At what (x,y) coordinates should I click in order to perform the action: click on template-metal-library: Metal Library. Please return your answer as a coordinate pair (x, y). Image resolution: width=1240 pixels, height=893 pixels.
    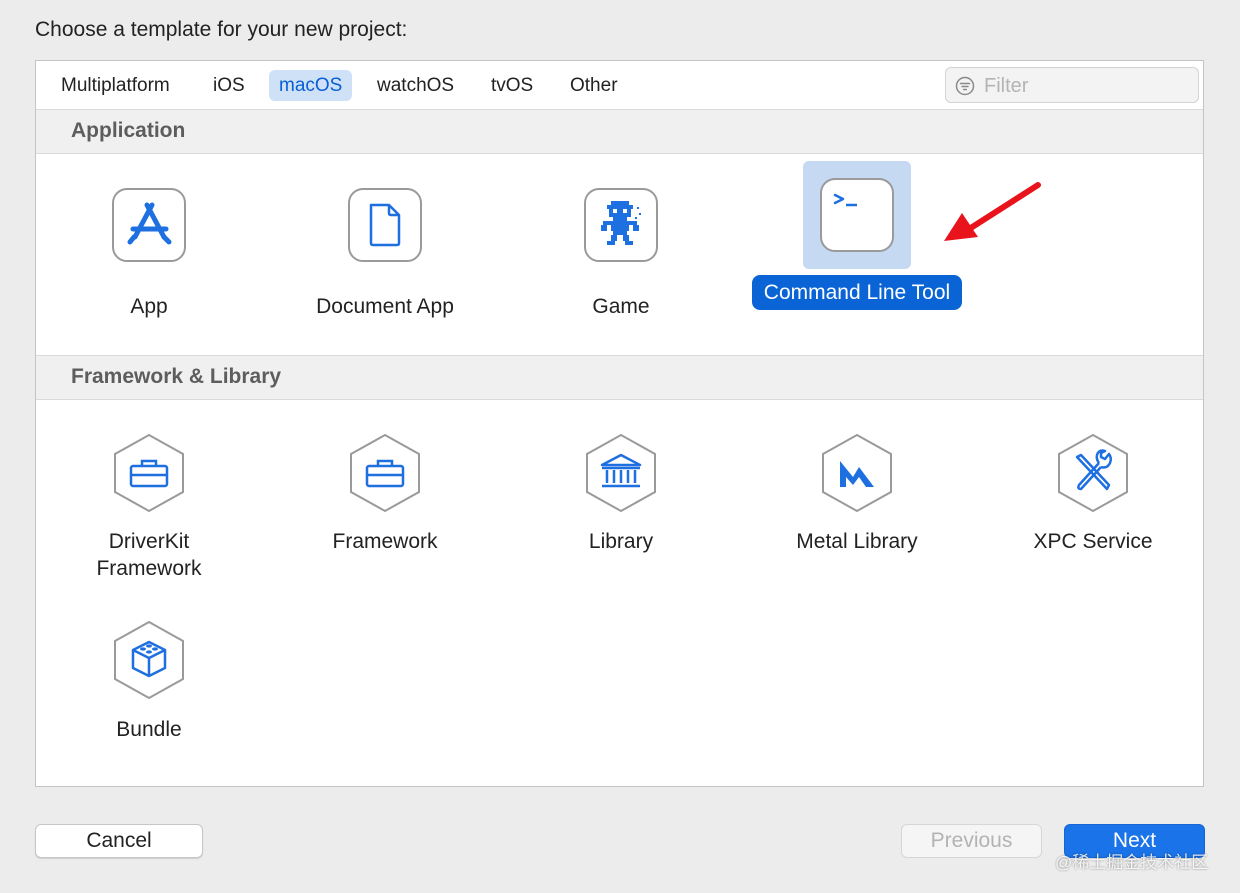
    Looking at the image, I should click on (857, 504).